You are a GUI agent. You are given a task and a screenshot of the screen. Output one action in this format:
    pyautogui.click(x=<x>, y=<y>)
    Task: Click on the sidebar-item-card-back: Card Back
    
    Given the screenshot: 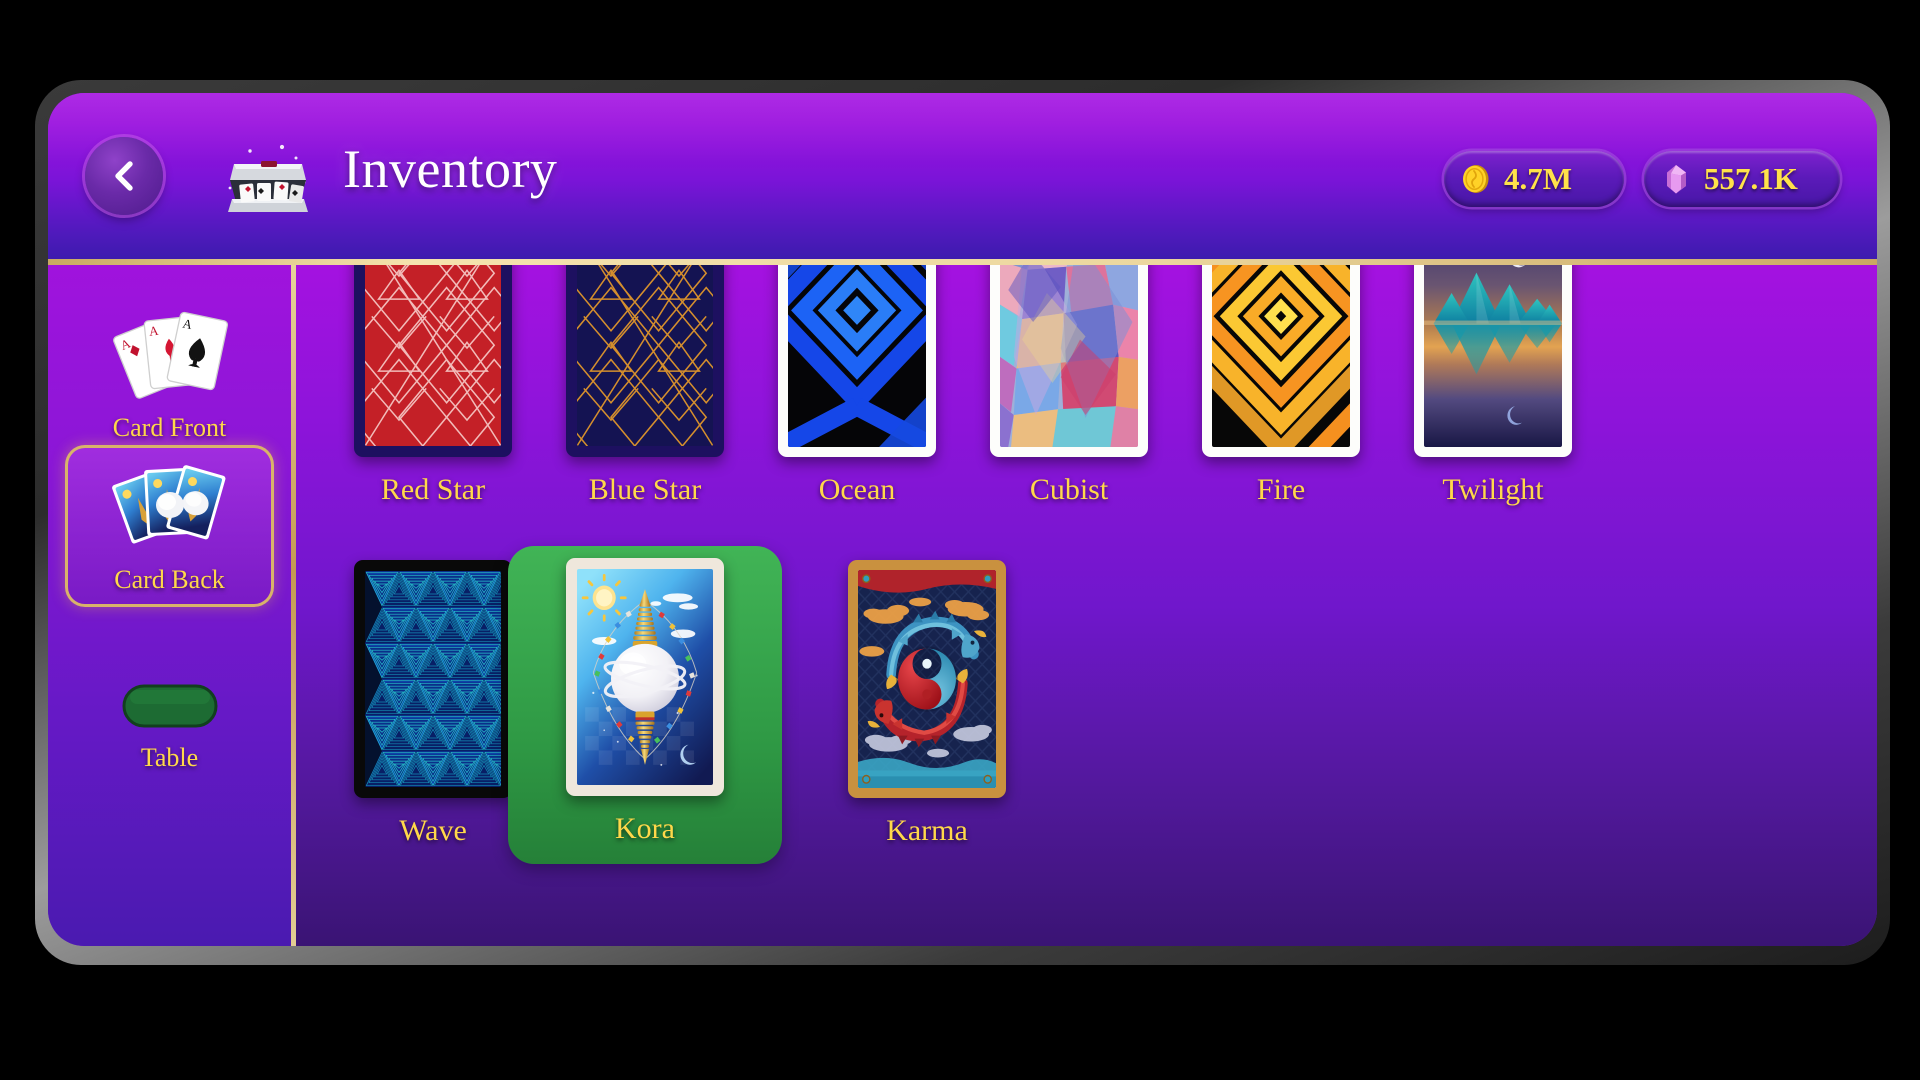 What is the action you would take?
    pyautogui.click(x=169, y=526)
    